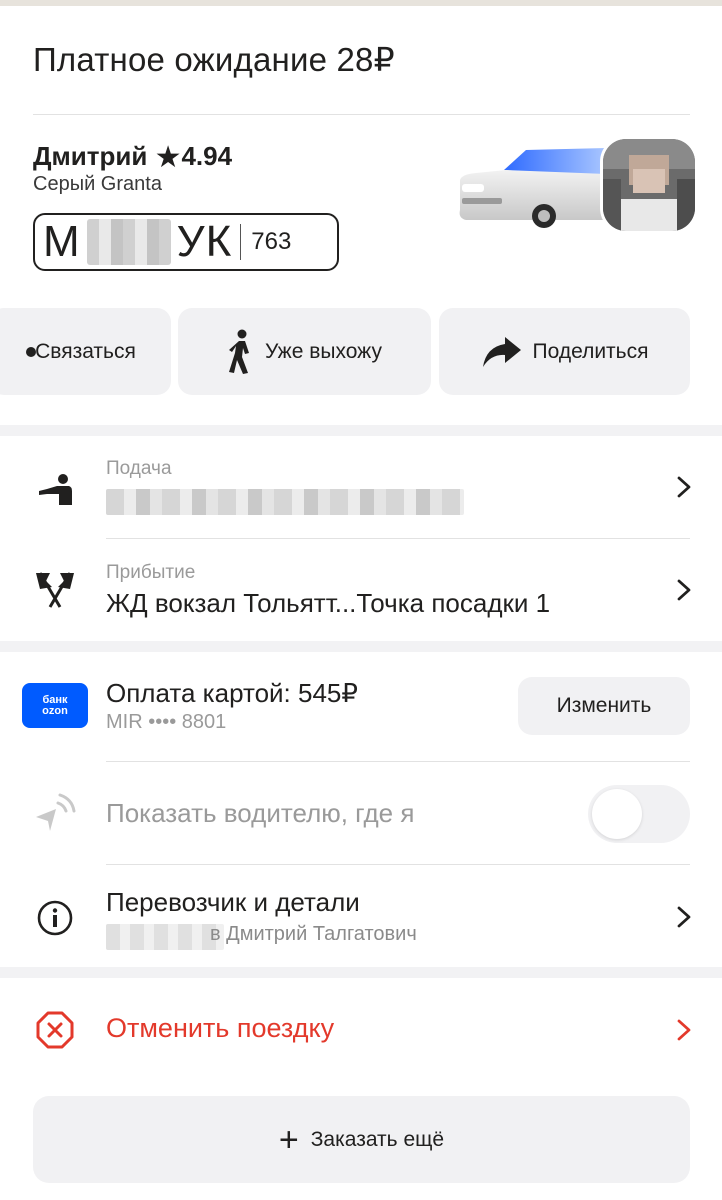  Describe the element at coordinates (220, 1028) in the screenshot. I see `cancel-ride-label: Отменить поездку` at that location.